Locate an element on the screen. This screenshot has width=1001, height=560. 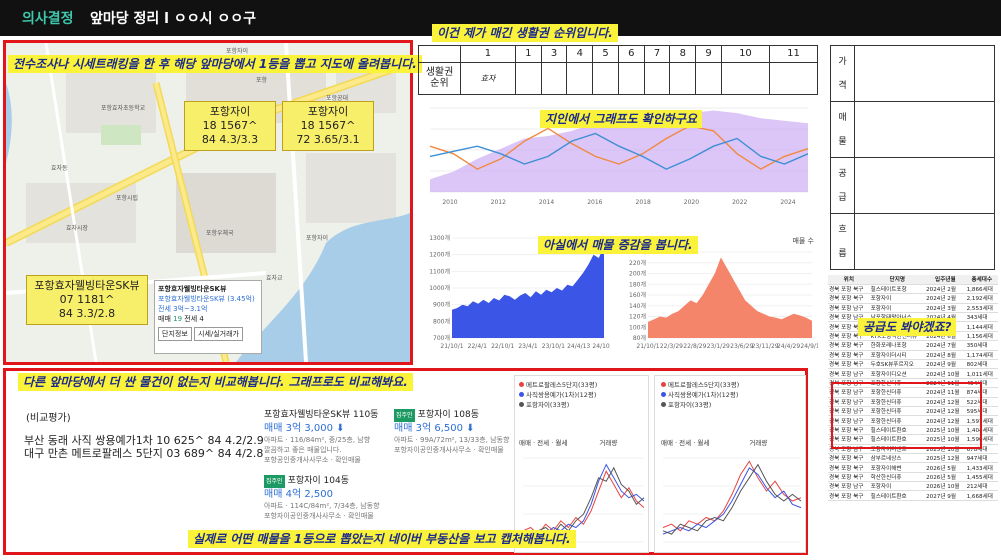
table-cell: 학산한신더휴 is located at coordinates (897, 477).